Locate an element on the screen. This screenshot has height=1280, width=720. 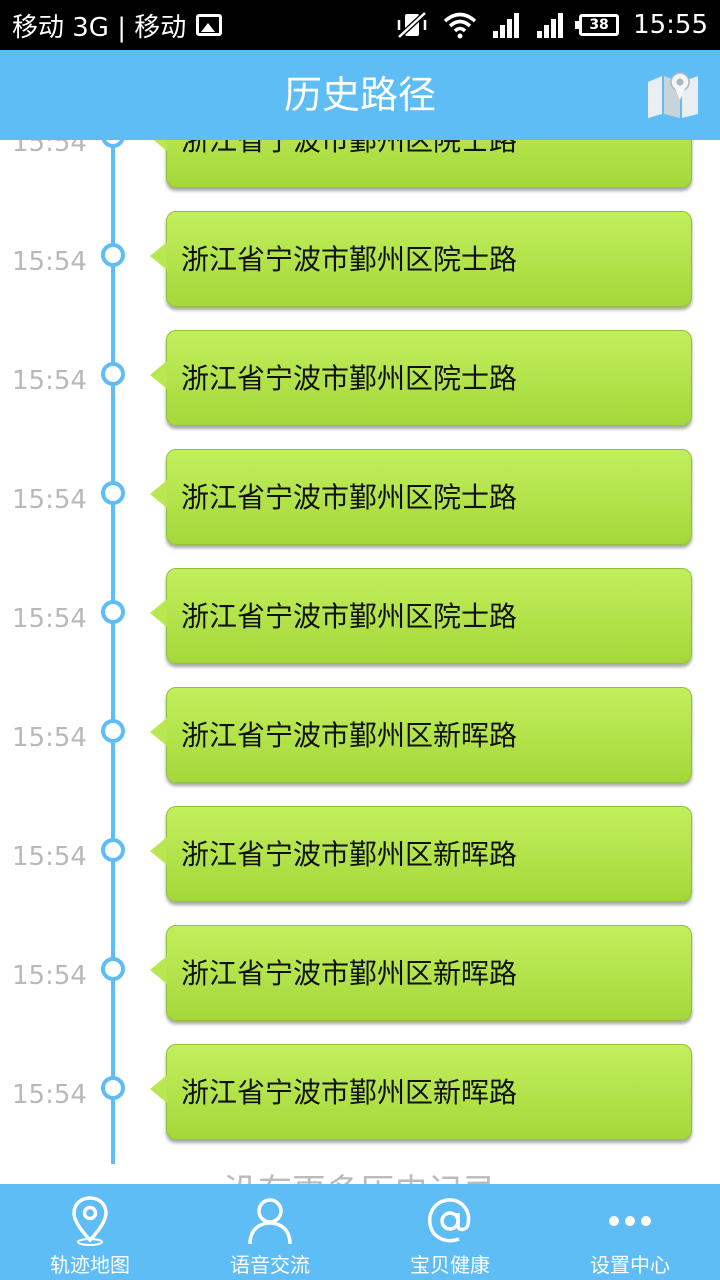
vibrate-off-icon is located at coordinates (412, 25).